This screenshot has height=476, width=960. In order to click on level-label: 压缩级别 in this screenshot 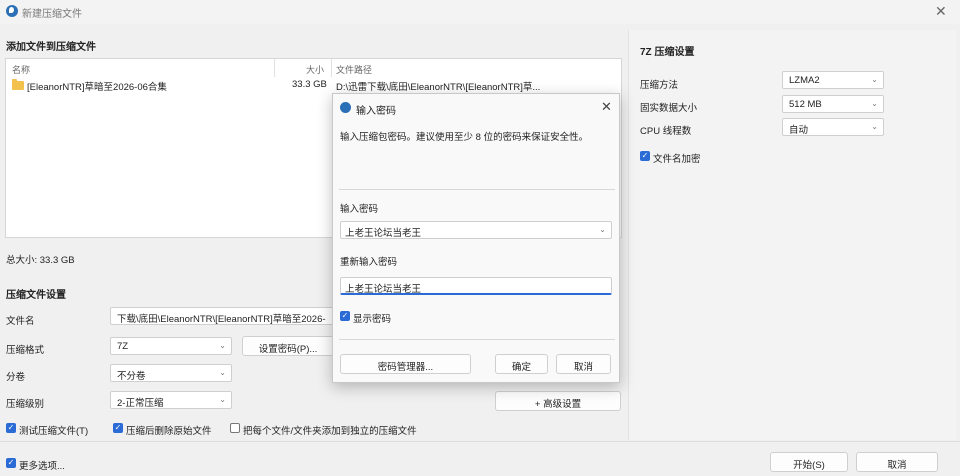, I will do `click(25, 404)`.